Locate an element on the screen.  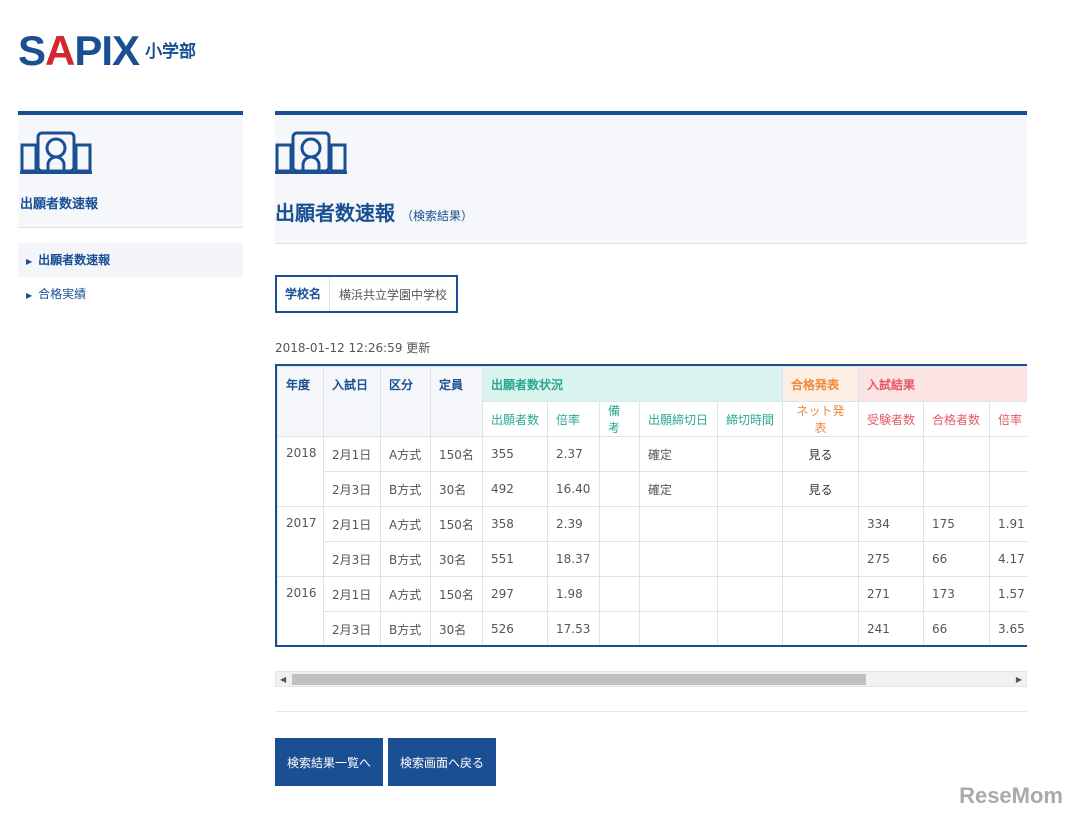
header-applicants-group: 出願者数状況 is located at coordinates (632, 384).